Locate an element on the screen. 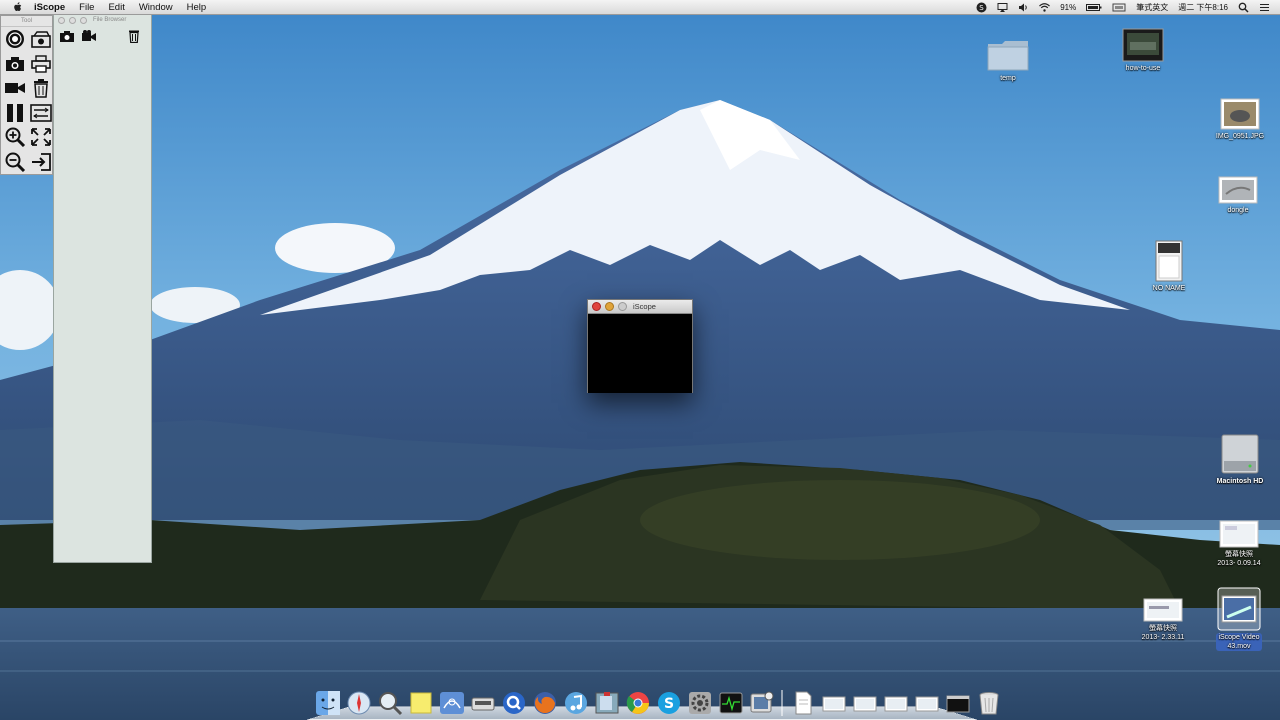 The width and height of the screenshot is (1280, 720). notification-center-icon is located at coordinates (1264, 7).